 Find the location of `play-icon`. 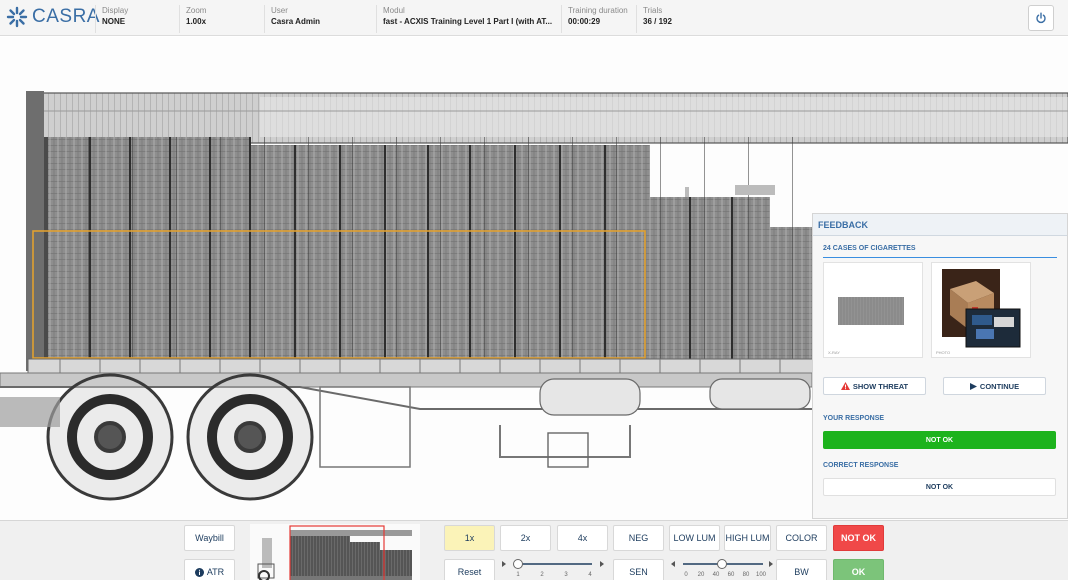

play-icon is located at coordinates (973, 386).